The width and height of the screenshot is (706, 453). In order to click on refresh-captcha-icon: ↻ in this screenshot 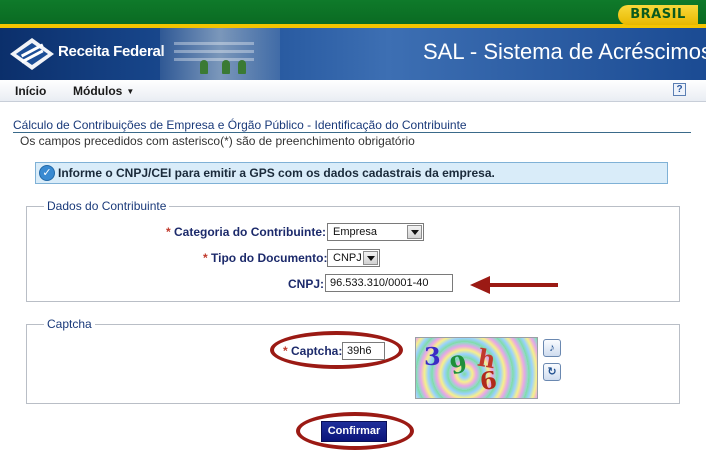, I will do `click(552, 372)`.